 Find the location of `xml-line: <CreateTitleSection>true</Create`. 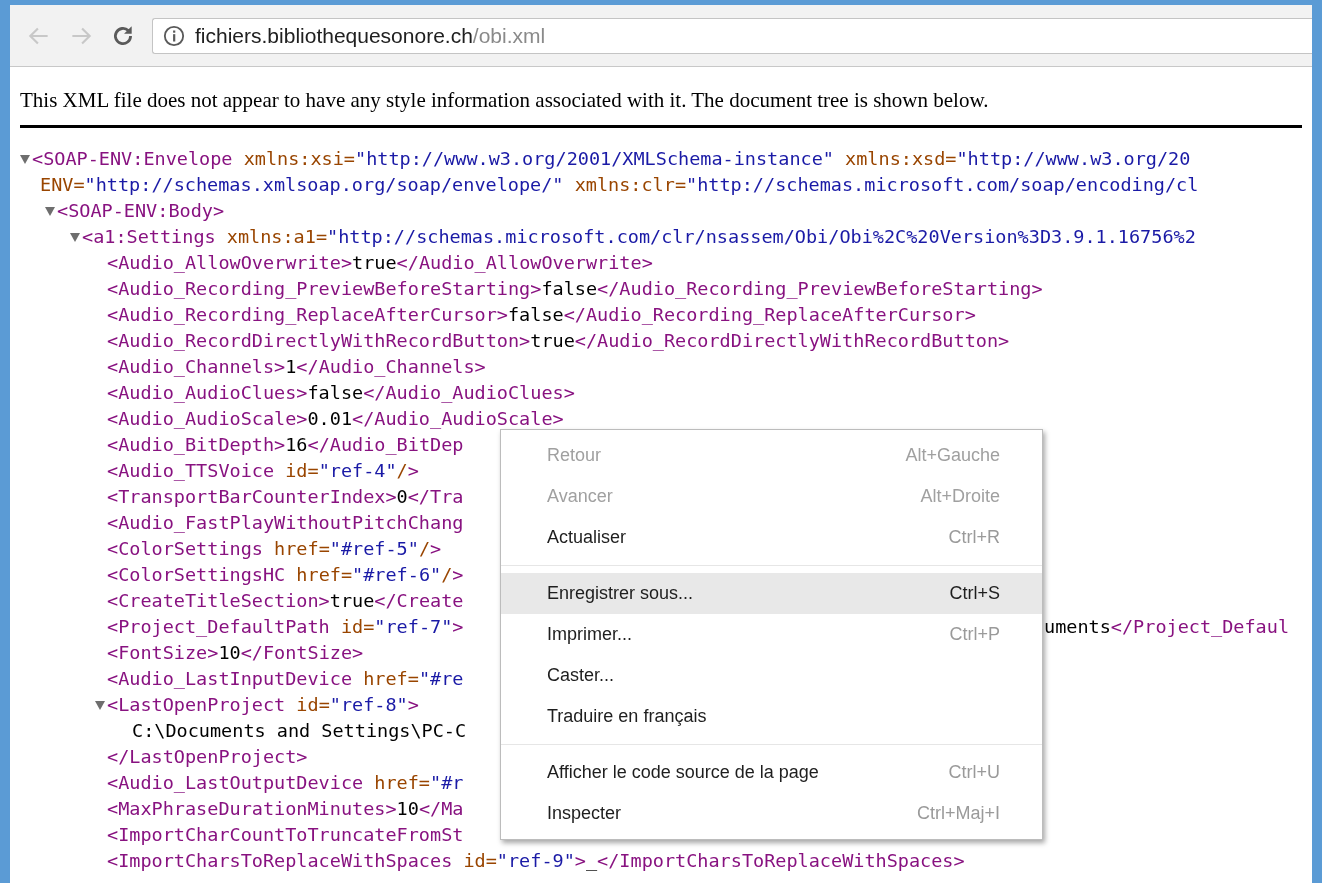

xml-line: <CreateTitleSection>true</Create is located at coordinates (285, 600).